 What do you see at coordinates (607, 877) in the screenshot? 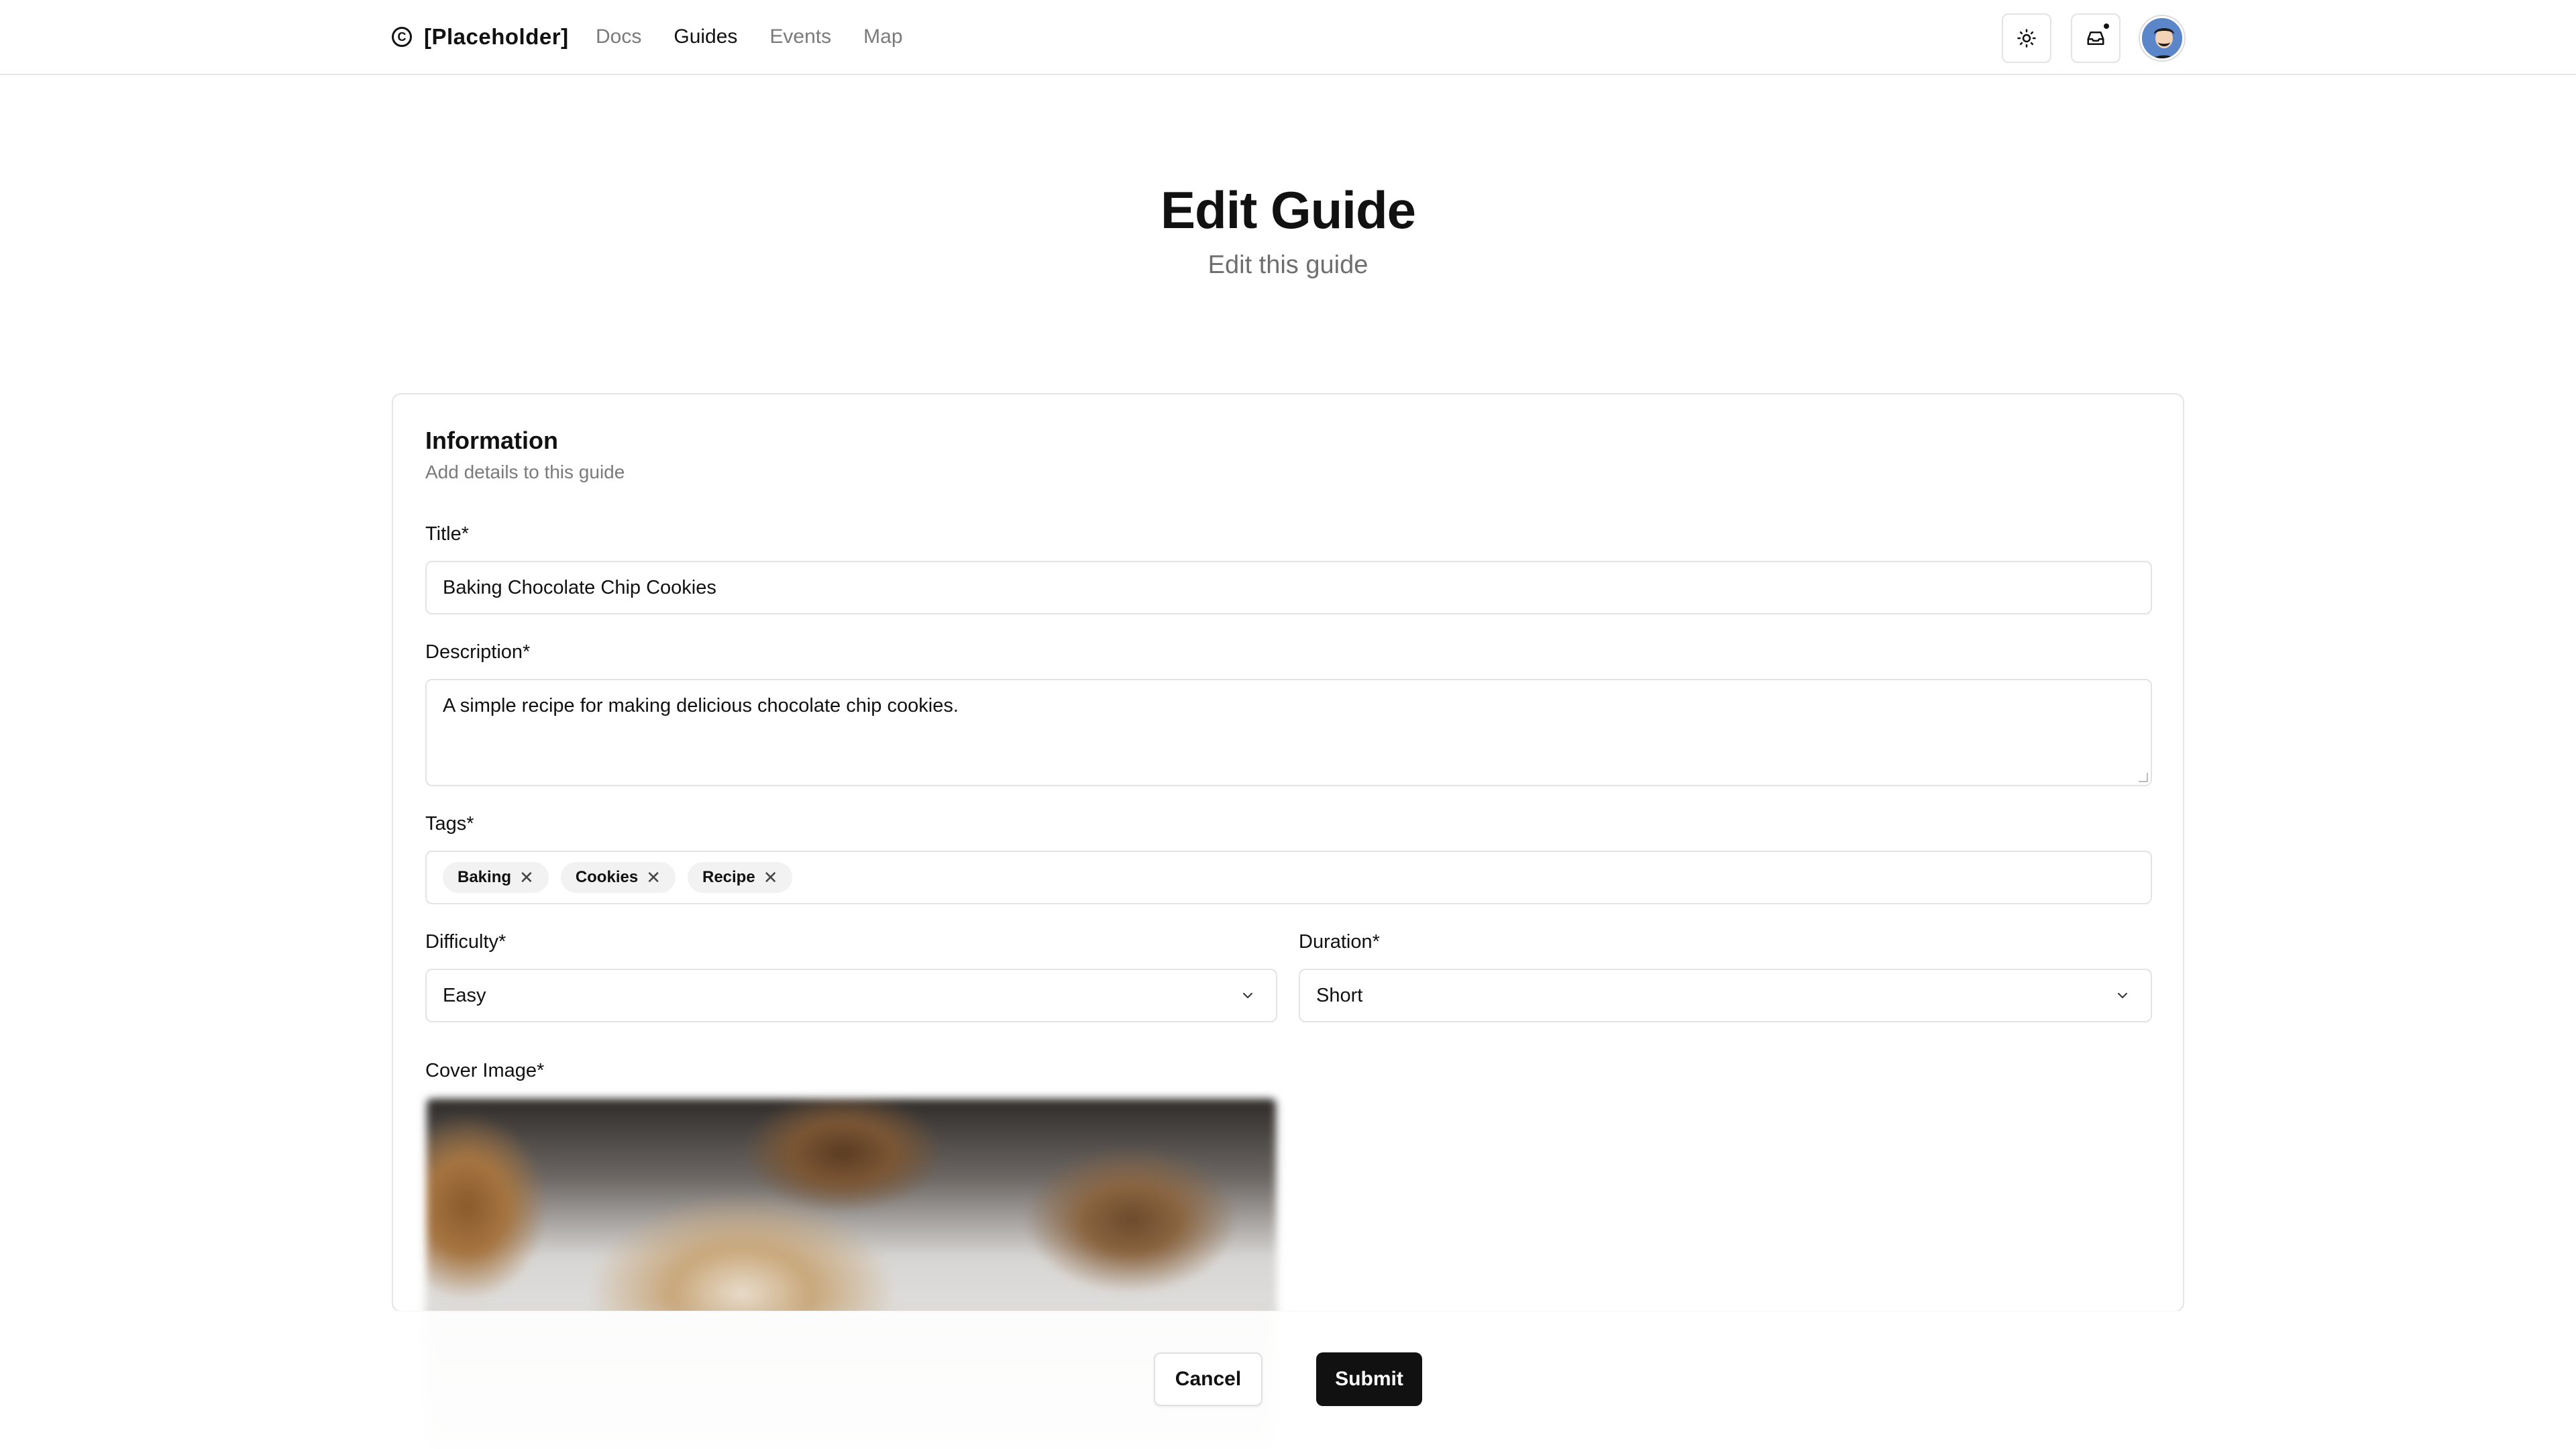
I see `tag-chip-label: Cookies` at bounding box center [607, 877].